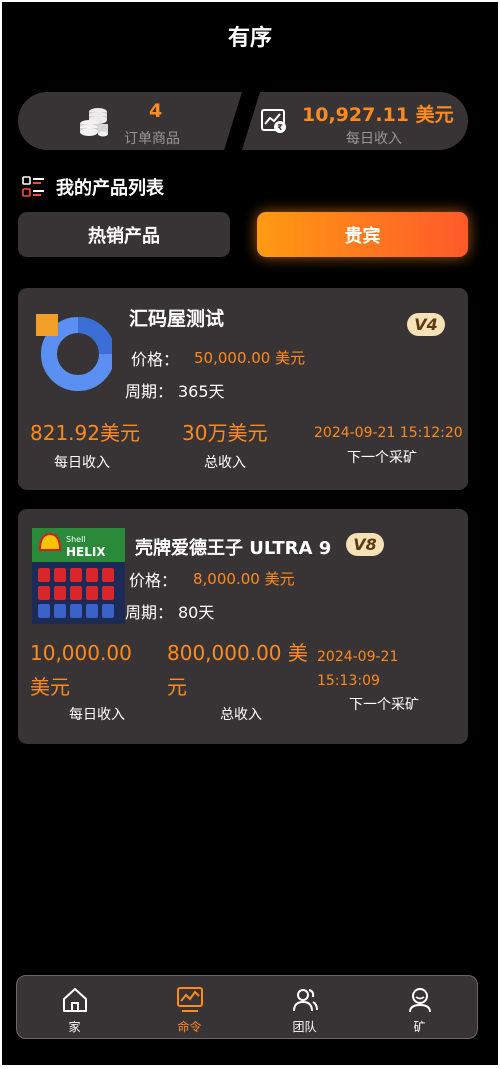 This screenshot has width=500, height=1069. I want to click on page-title: 有序, so click(249, 38).